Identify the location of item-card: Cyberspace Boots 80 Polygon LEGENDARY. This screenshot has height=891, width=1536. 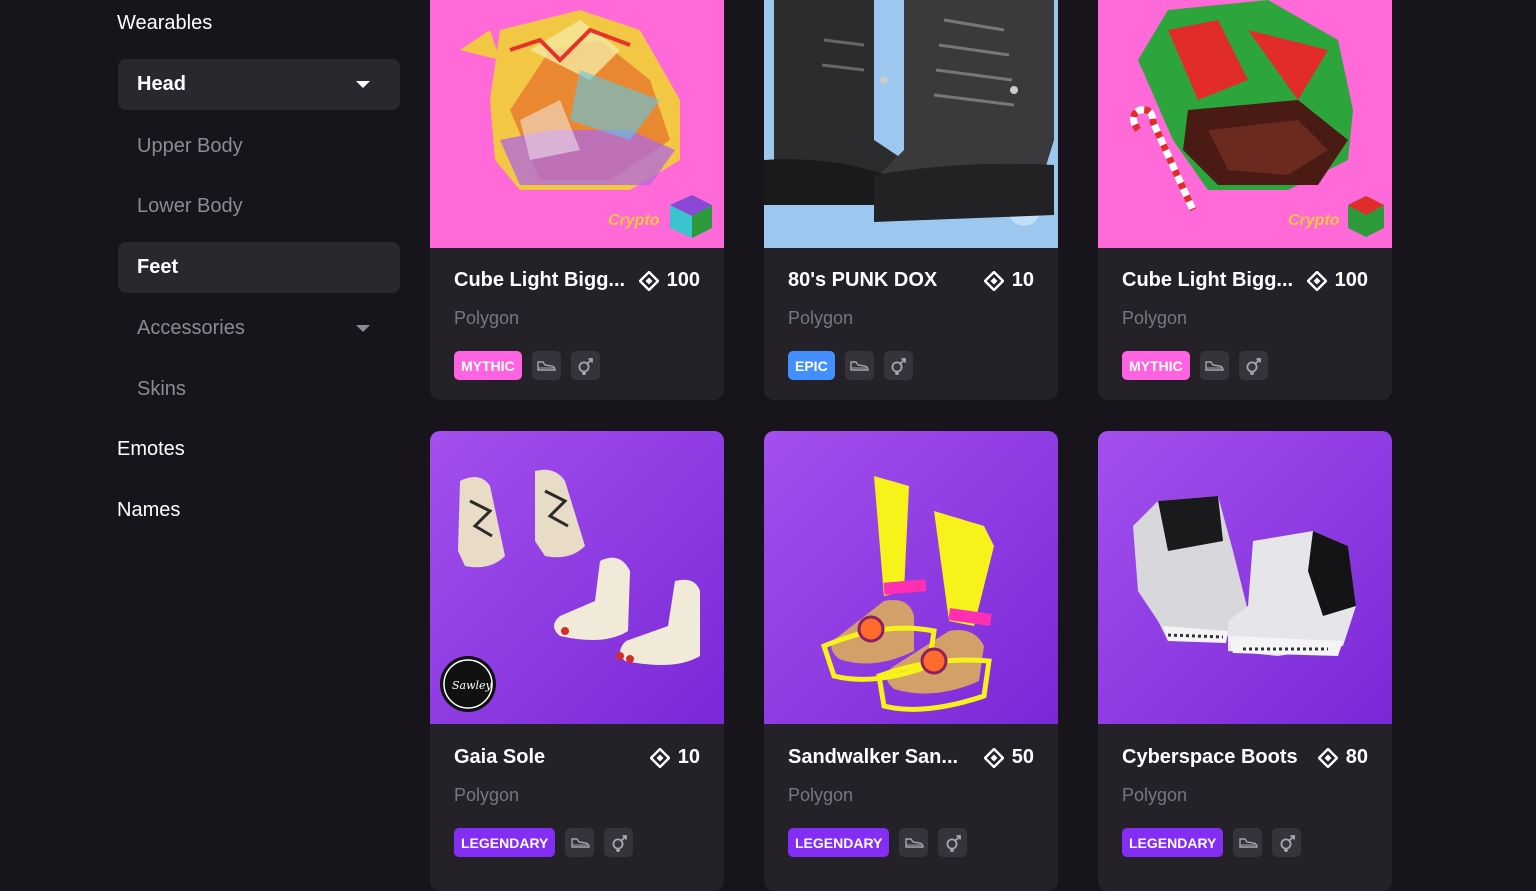
(1245, 661).